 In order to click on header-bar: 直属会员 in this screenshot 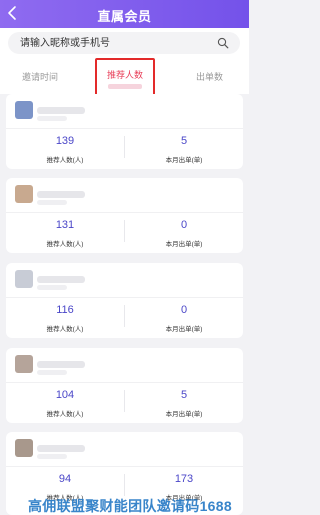, I will do `click(124, 14)`.